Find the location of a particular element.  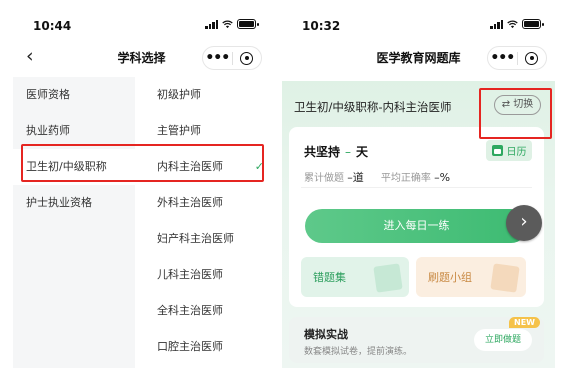

new-badge: NEW is located at coordinates (524, 322).